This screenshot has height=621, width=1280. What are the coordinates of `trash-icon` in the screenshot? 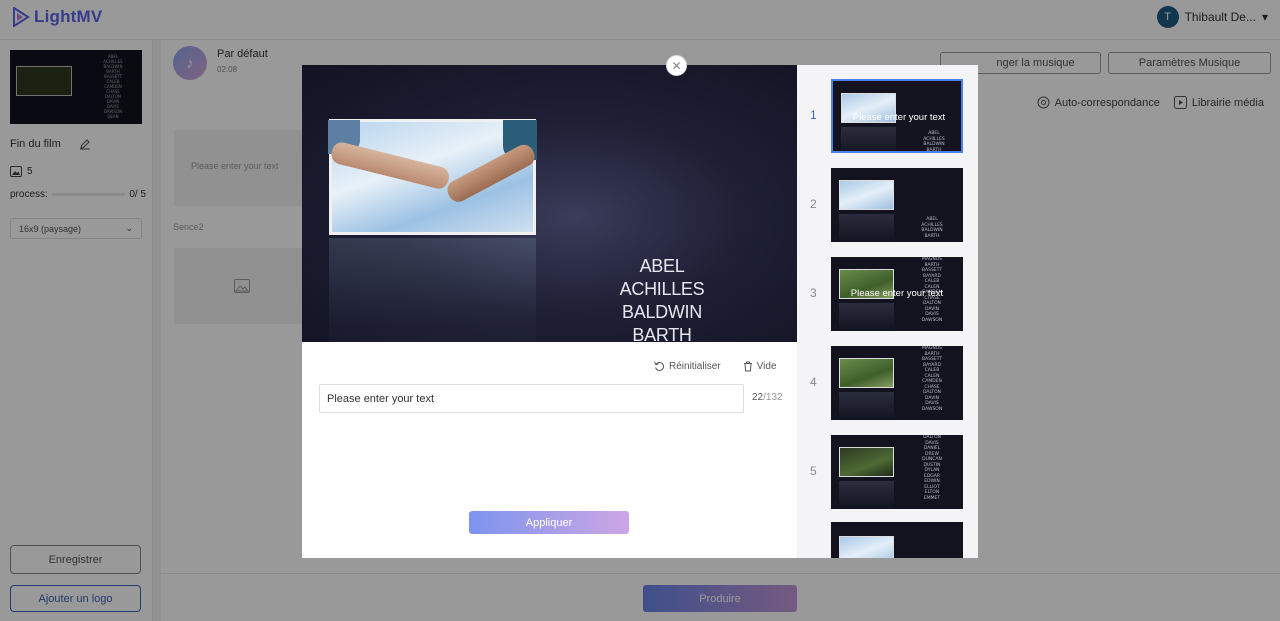 It's located at (747, 366).